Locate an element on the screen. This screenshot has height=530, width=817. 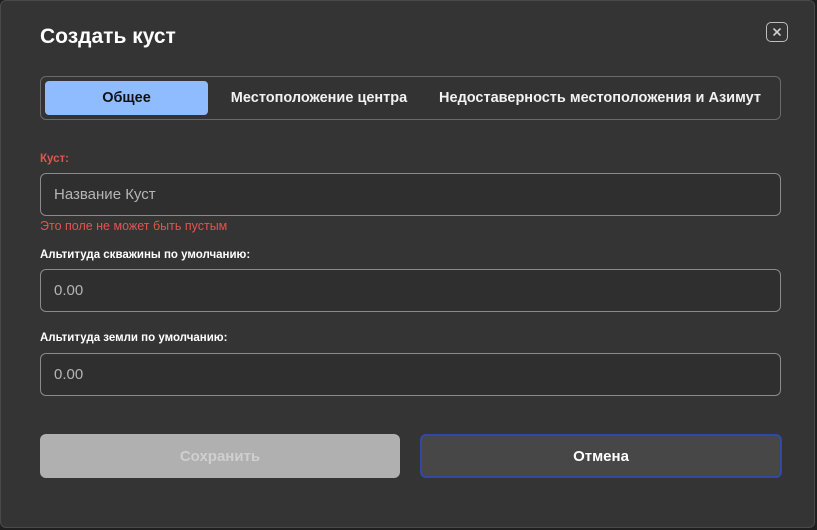
well-altitude-label: Альтитуда скважины по умолчанию: is located at coordinates (145, 255).